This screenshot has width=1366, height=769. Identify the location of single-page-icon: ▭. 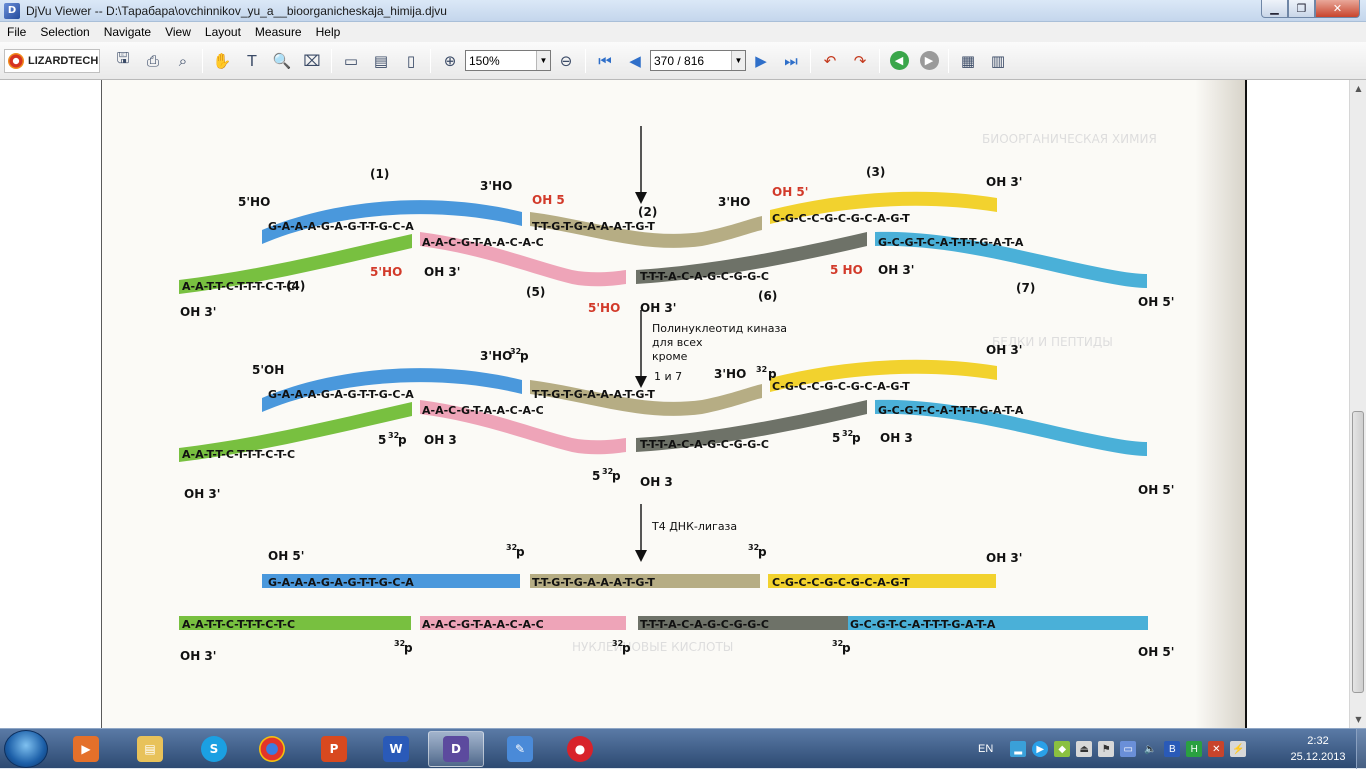
(351, 61).